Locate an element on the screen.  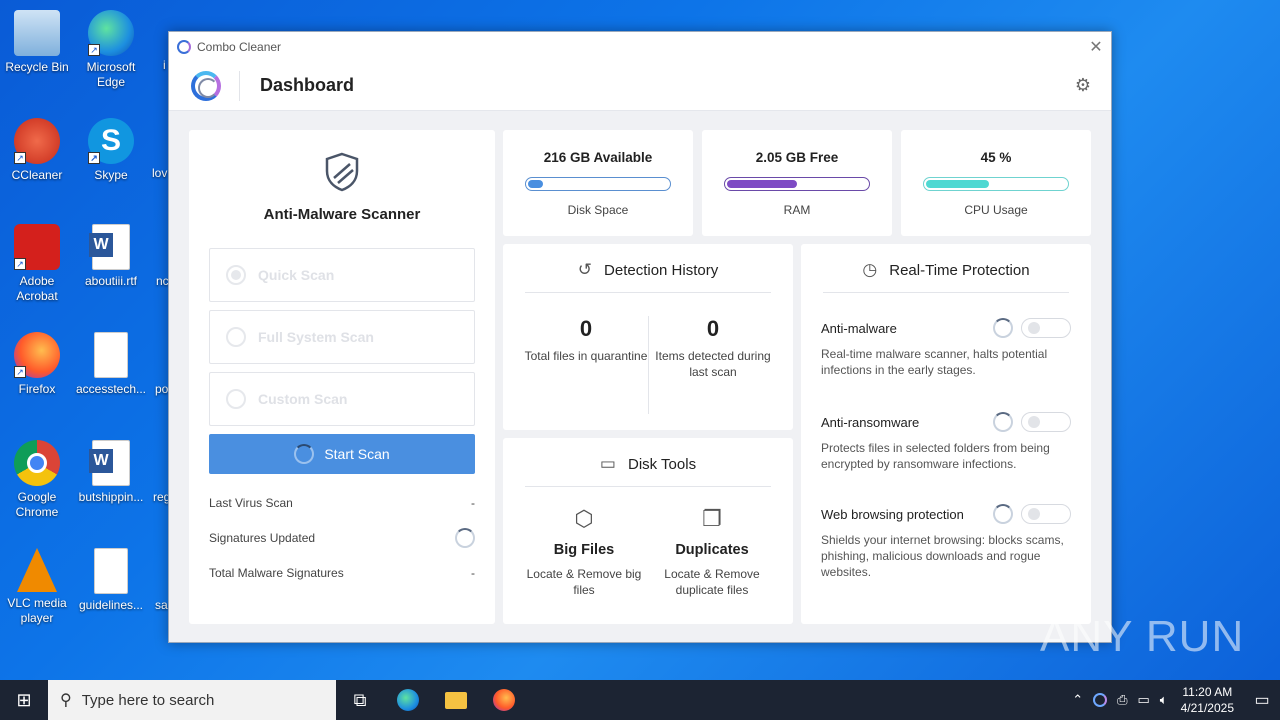
ram-value: 2.05 GB Free is located at coordinates (797, 157).